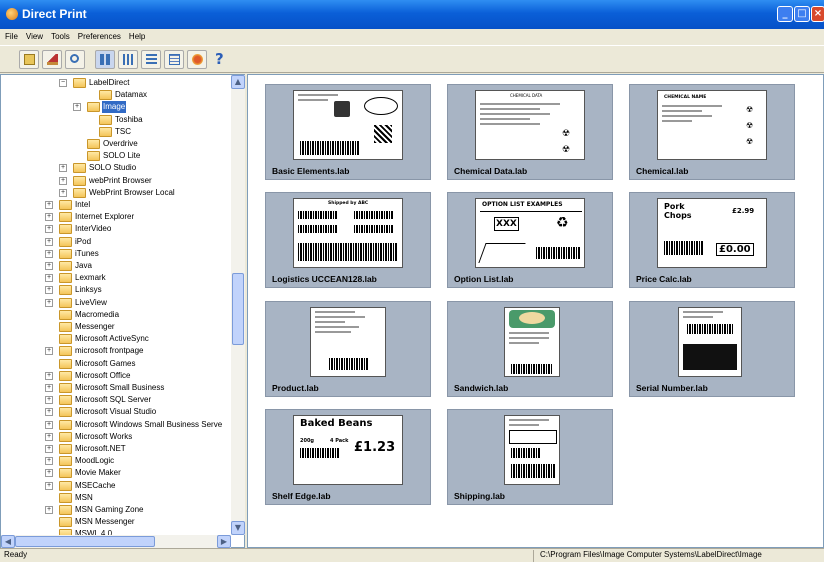  Describe the element at coordinates (116, 327) in the screenshot. I see `tree-item: Messenger` at that location.